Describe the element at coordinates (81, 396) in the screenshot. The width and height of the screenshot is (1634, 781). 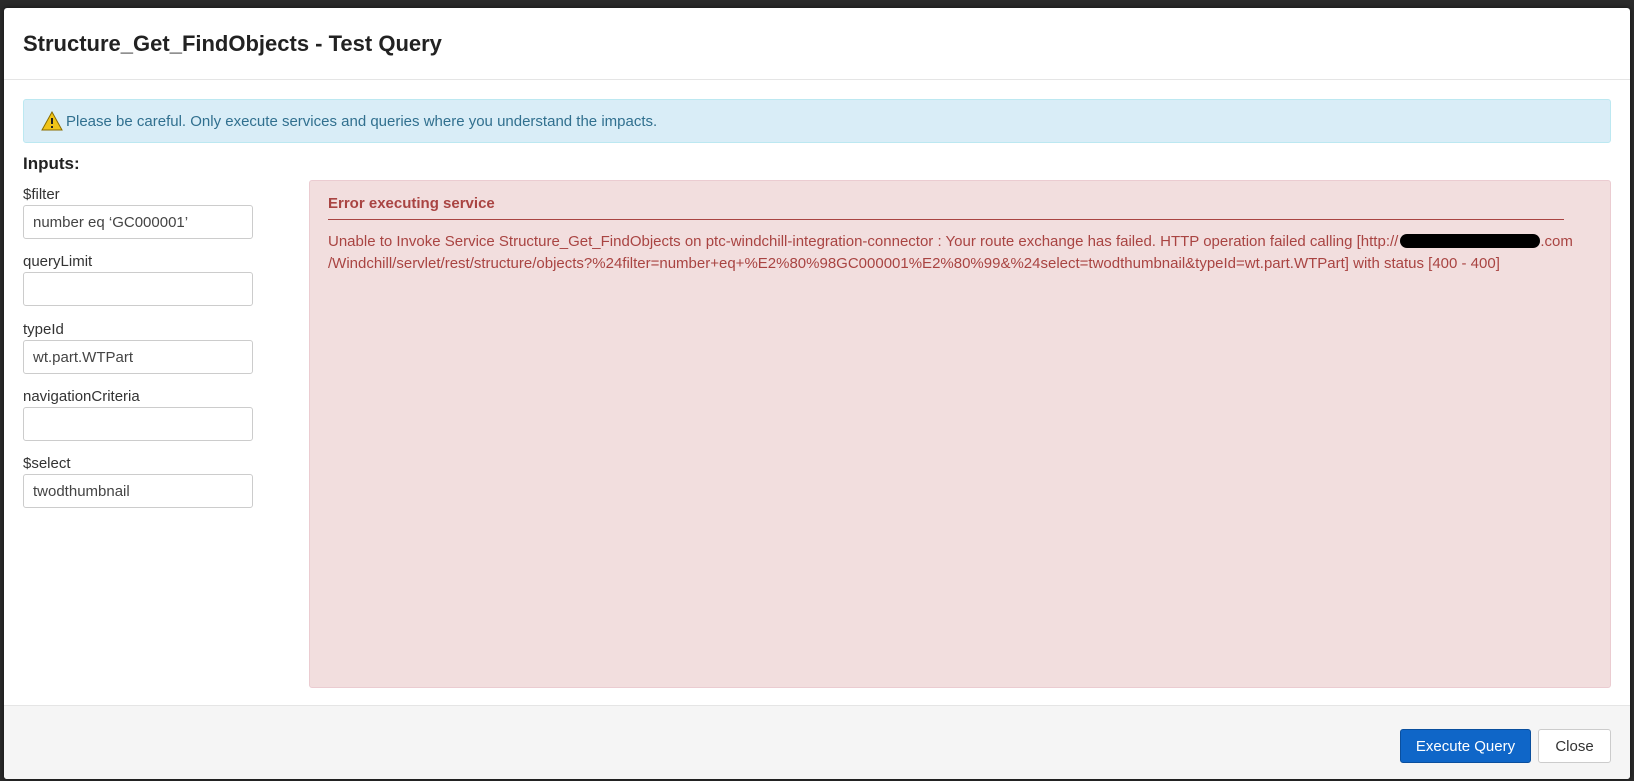
I see `navigation-criteria-label: navigationCriteria` at that location.